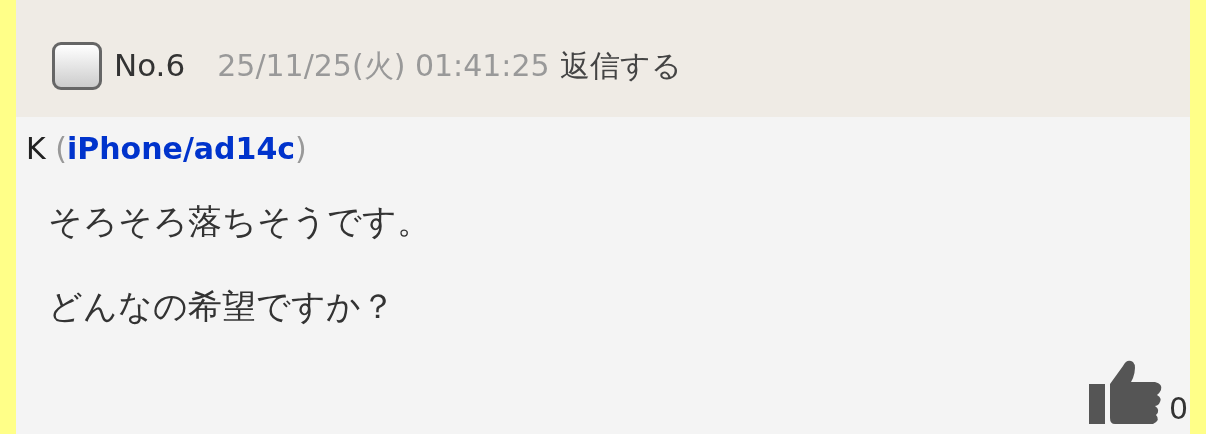 The height and width of the screenshot is (434, 1206). What do you see at coordinates (1178, 409) in the screenshot?
I see `like-count: 0` at bounding box center [1178, 409].